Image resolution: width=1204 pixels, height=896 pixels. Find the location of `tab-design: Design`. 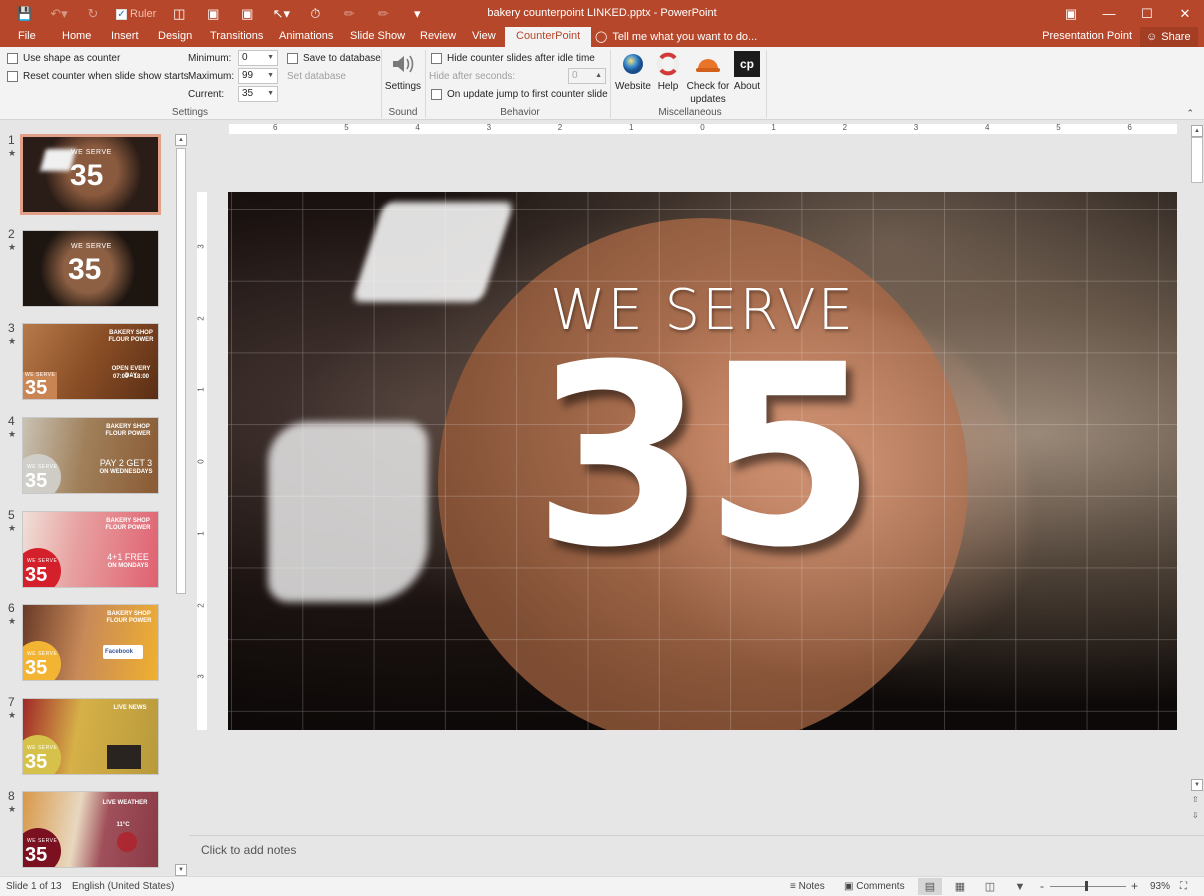

tab-design: Design is located at coordinates (175, 37).